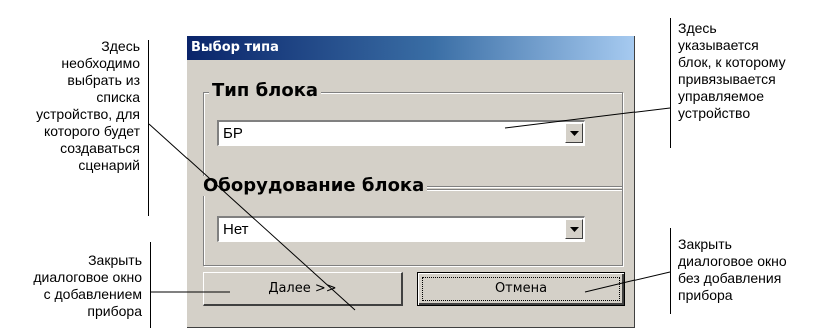 The image size is (814, 331). I want to click on group-equipment-legend: Оборудование блока, so click(314, 186).